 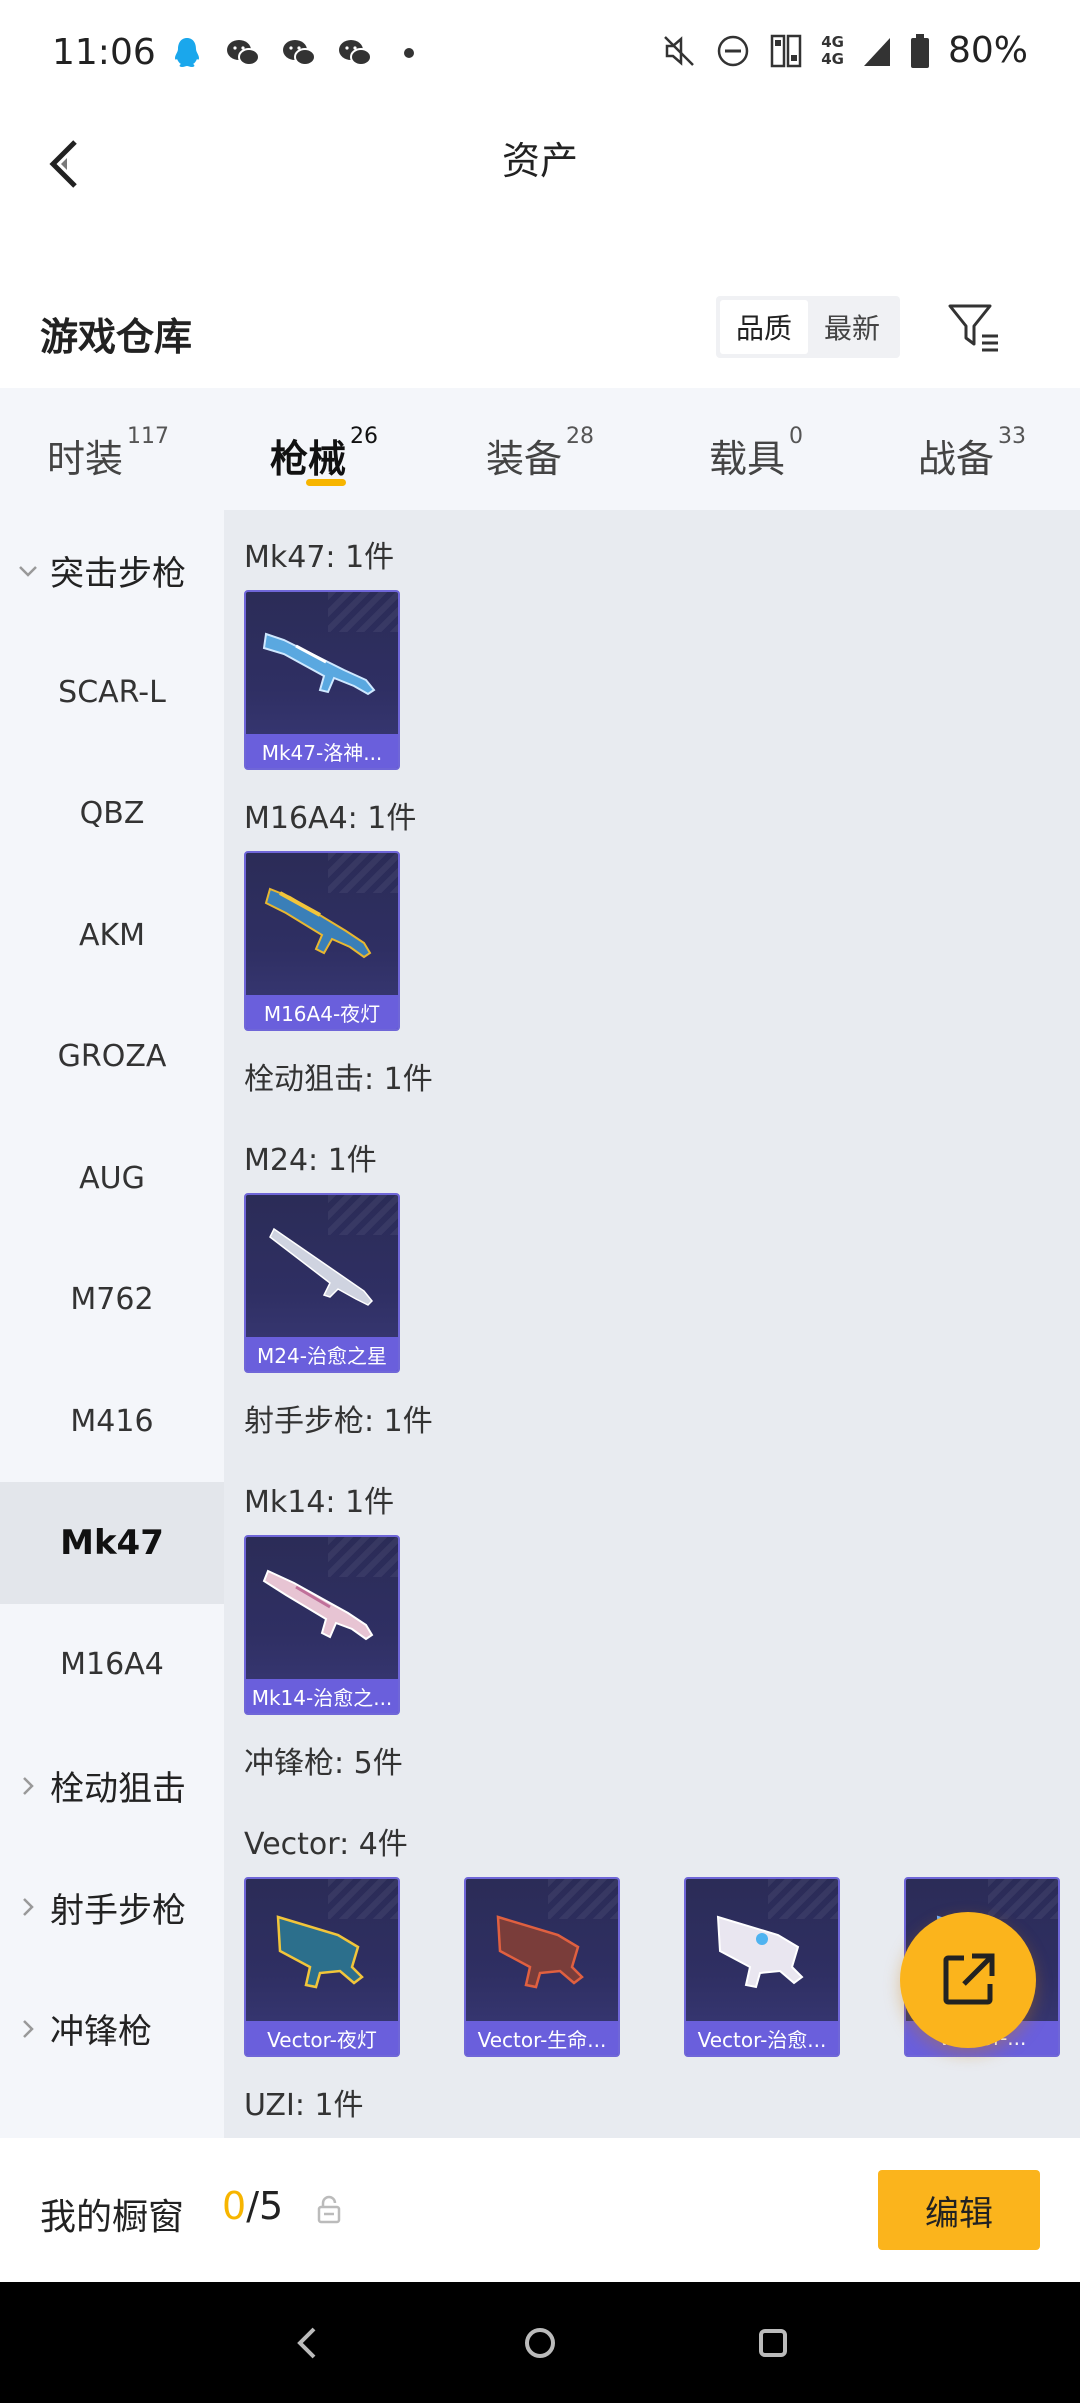 I want to click on tab-fashion: 时装 117, so click(x=108, y=449).